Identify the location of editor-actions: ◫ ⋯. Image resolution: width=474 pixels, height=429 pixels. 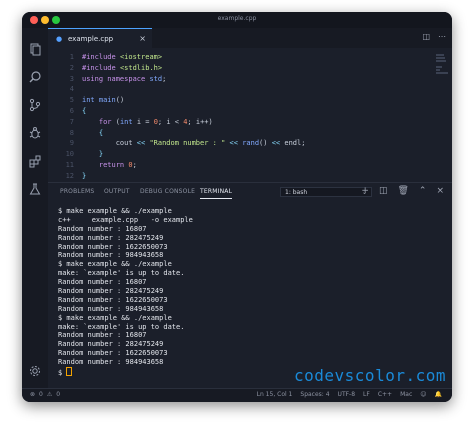
(434, 36).